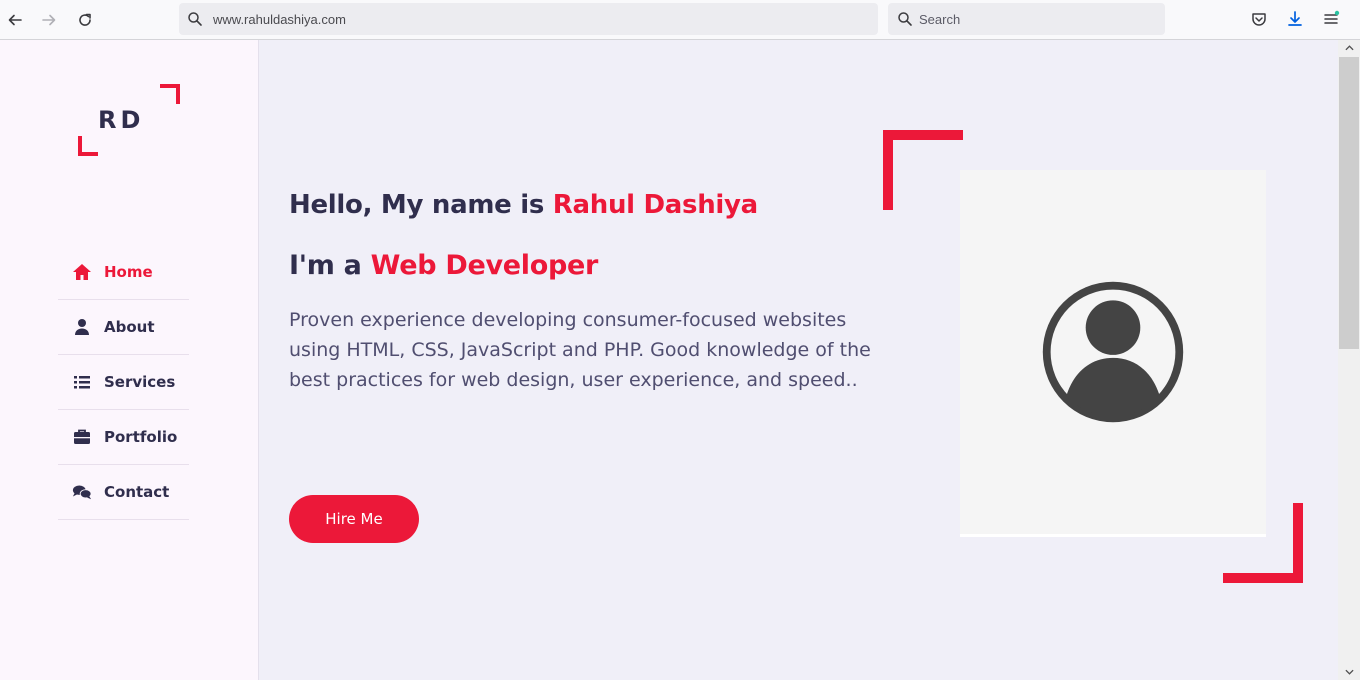 The height and width of the screenshot is (680, 1360). Describe the element at coordinates (421, 205) in the screenshot. I see `greeting-prefix: Hello, My name is` at that location.